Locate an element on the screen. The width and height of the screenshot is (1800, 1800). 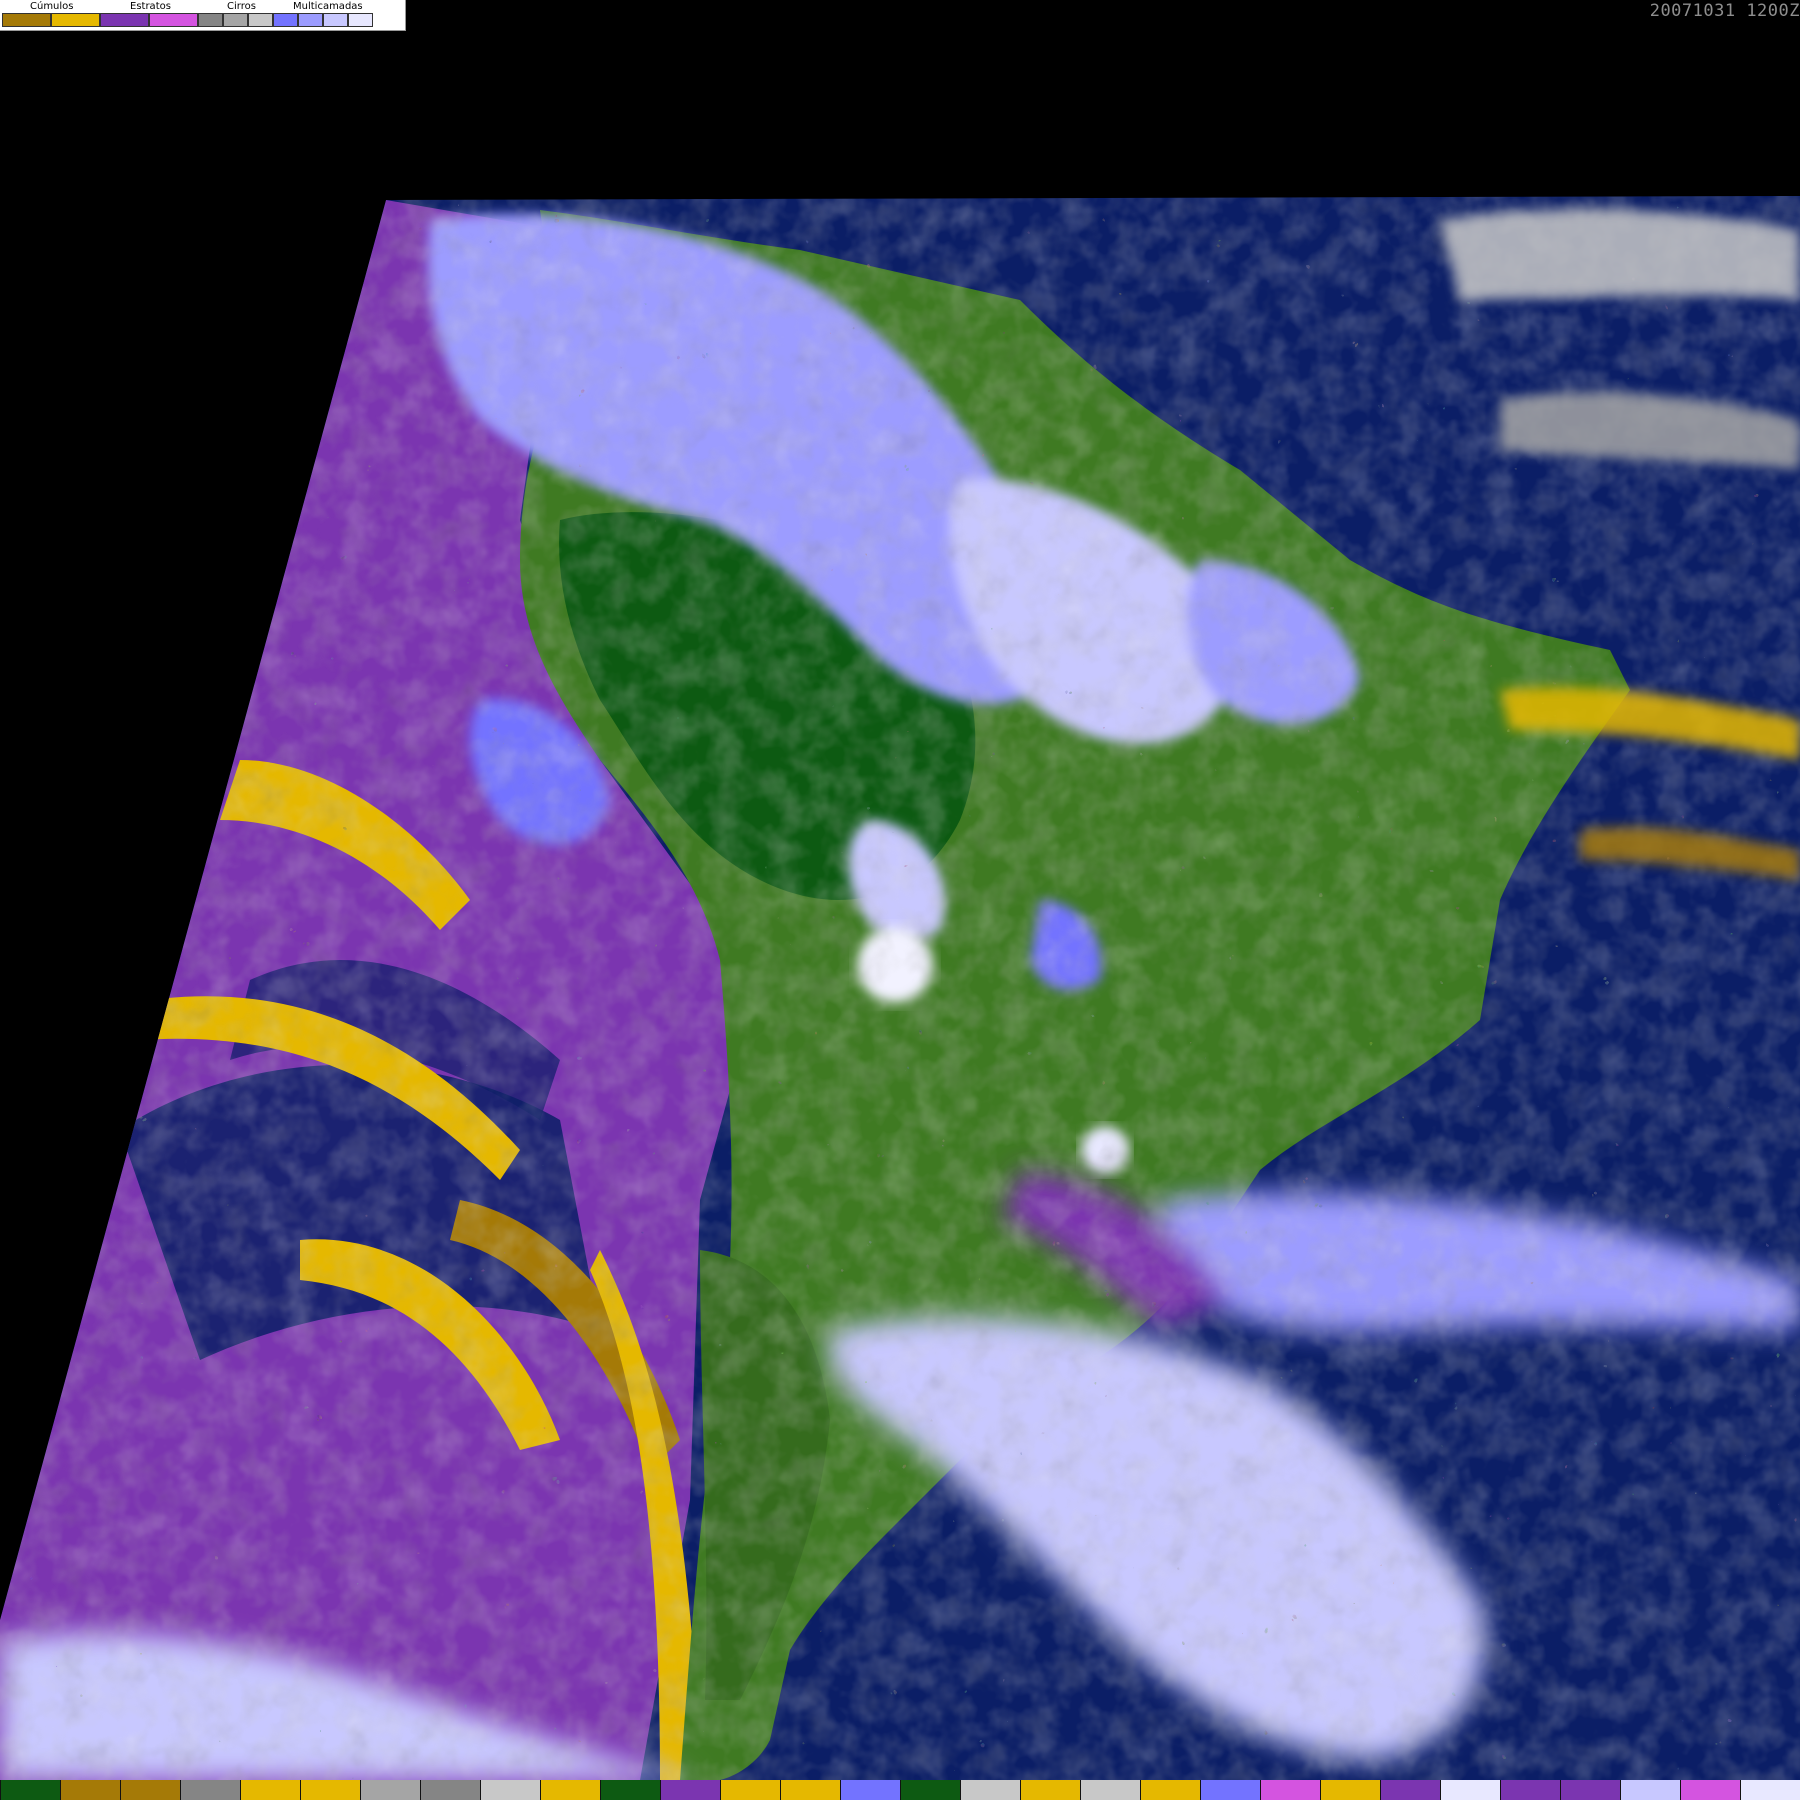
legend-label: Cirros is located at coordinates (241, 6).